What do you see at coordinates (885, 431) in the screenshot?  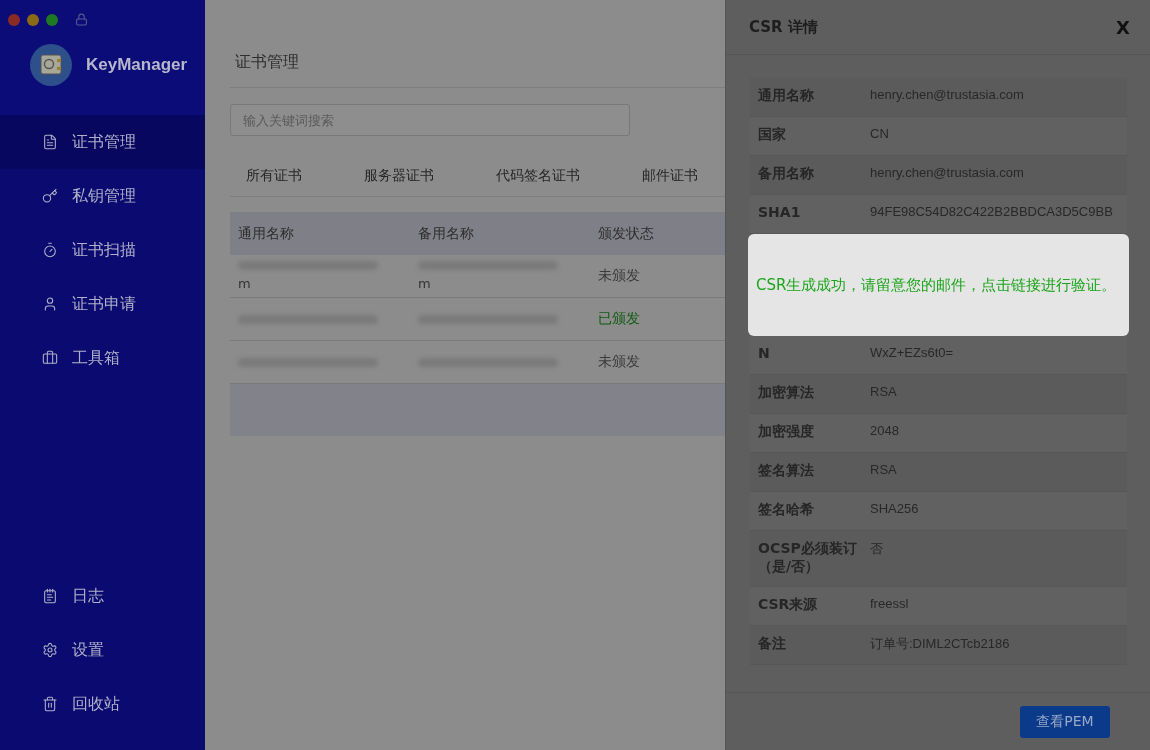 I see `field-value: 2048` at bounding box center [885, 431].